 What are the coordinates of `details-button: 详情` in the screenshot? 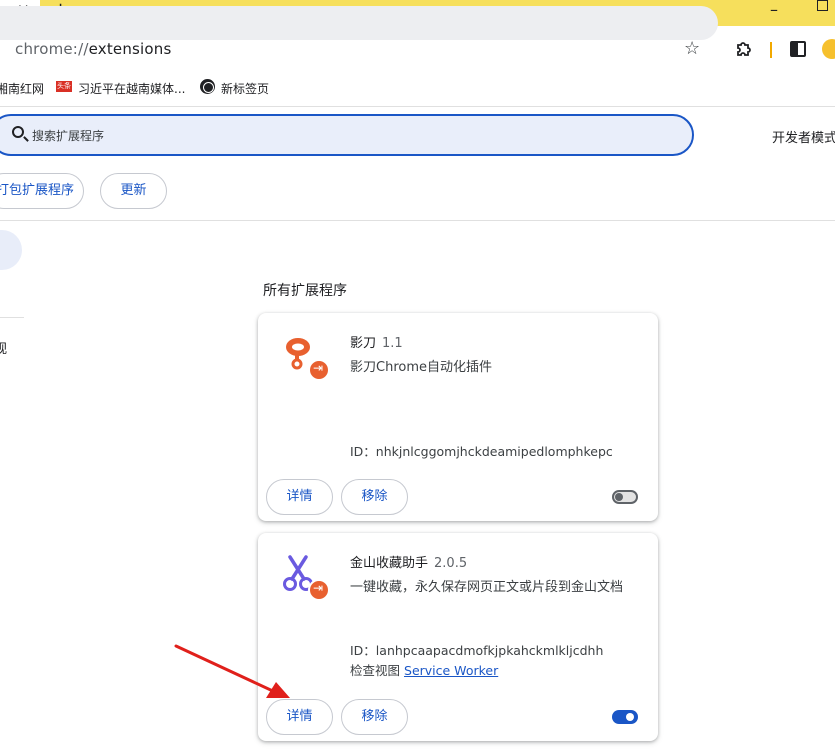 It's located at (299, 497).